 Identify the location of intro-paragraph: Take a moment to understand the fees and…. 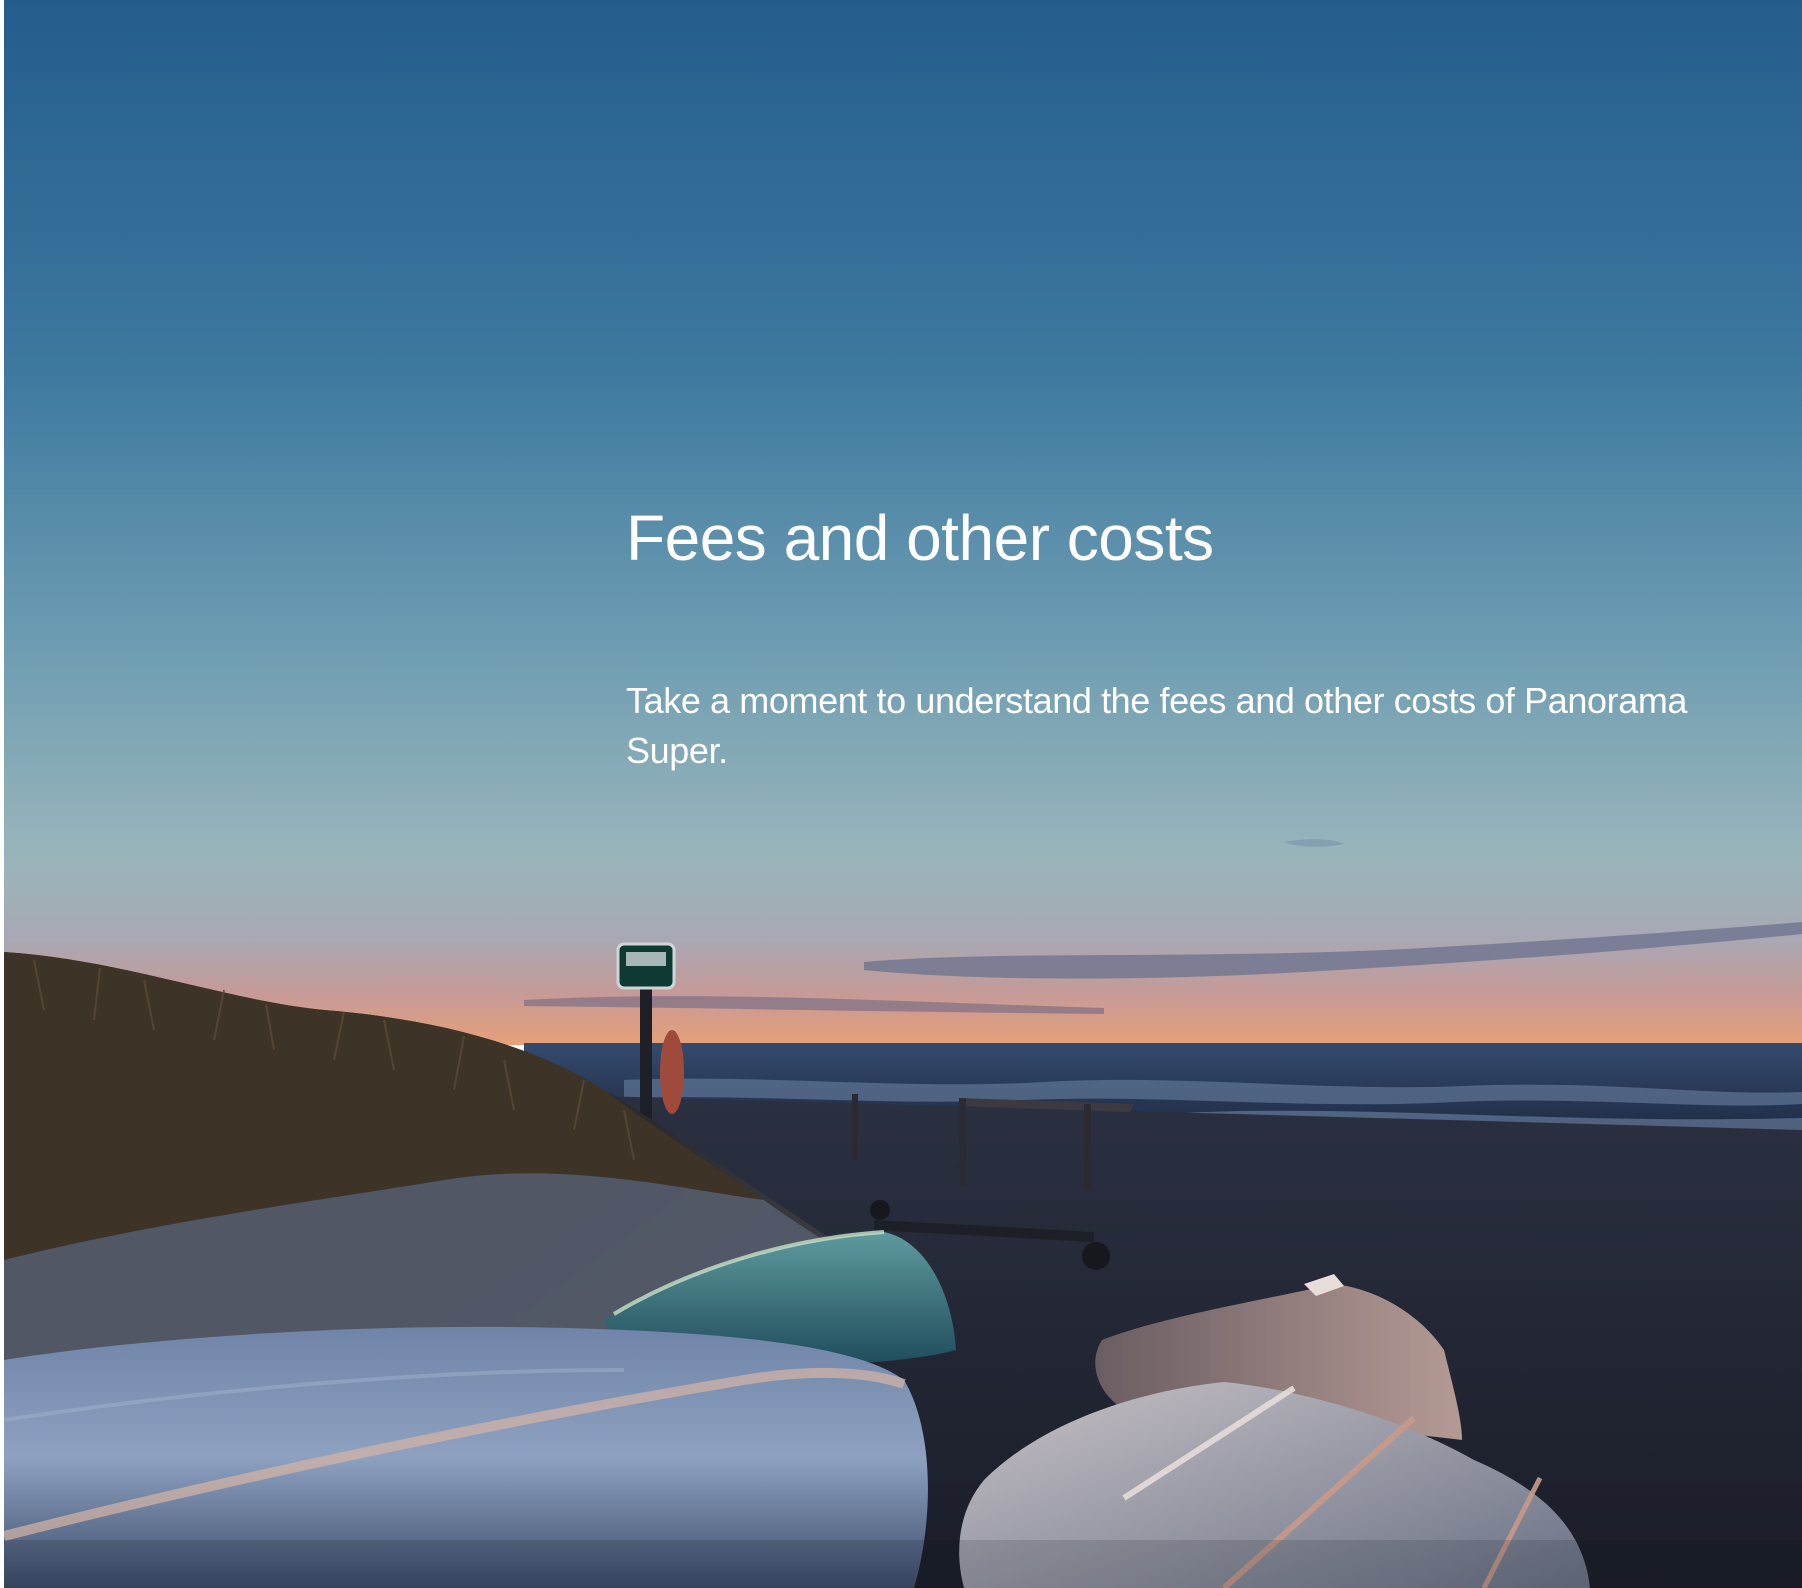
(1157, 725).